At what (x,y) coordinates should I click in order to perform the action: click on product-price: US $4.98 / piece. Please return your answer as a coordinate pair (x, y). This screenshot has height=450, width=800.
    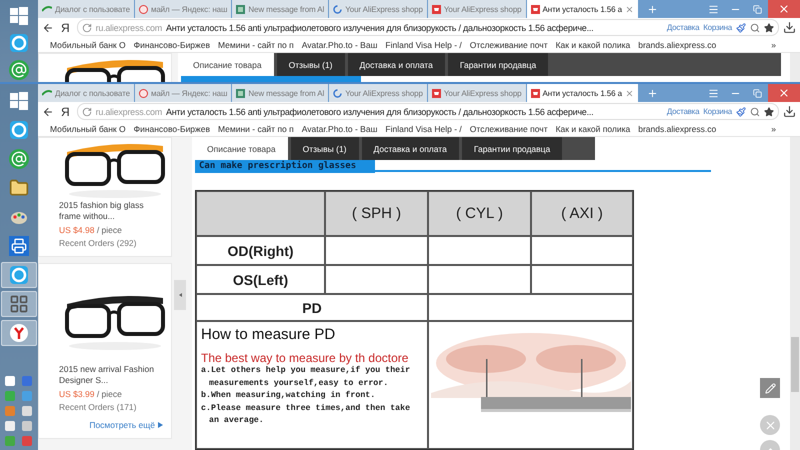
    Looking at the image, I should click on (91, 230).